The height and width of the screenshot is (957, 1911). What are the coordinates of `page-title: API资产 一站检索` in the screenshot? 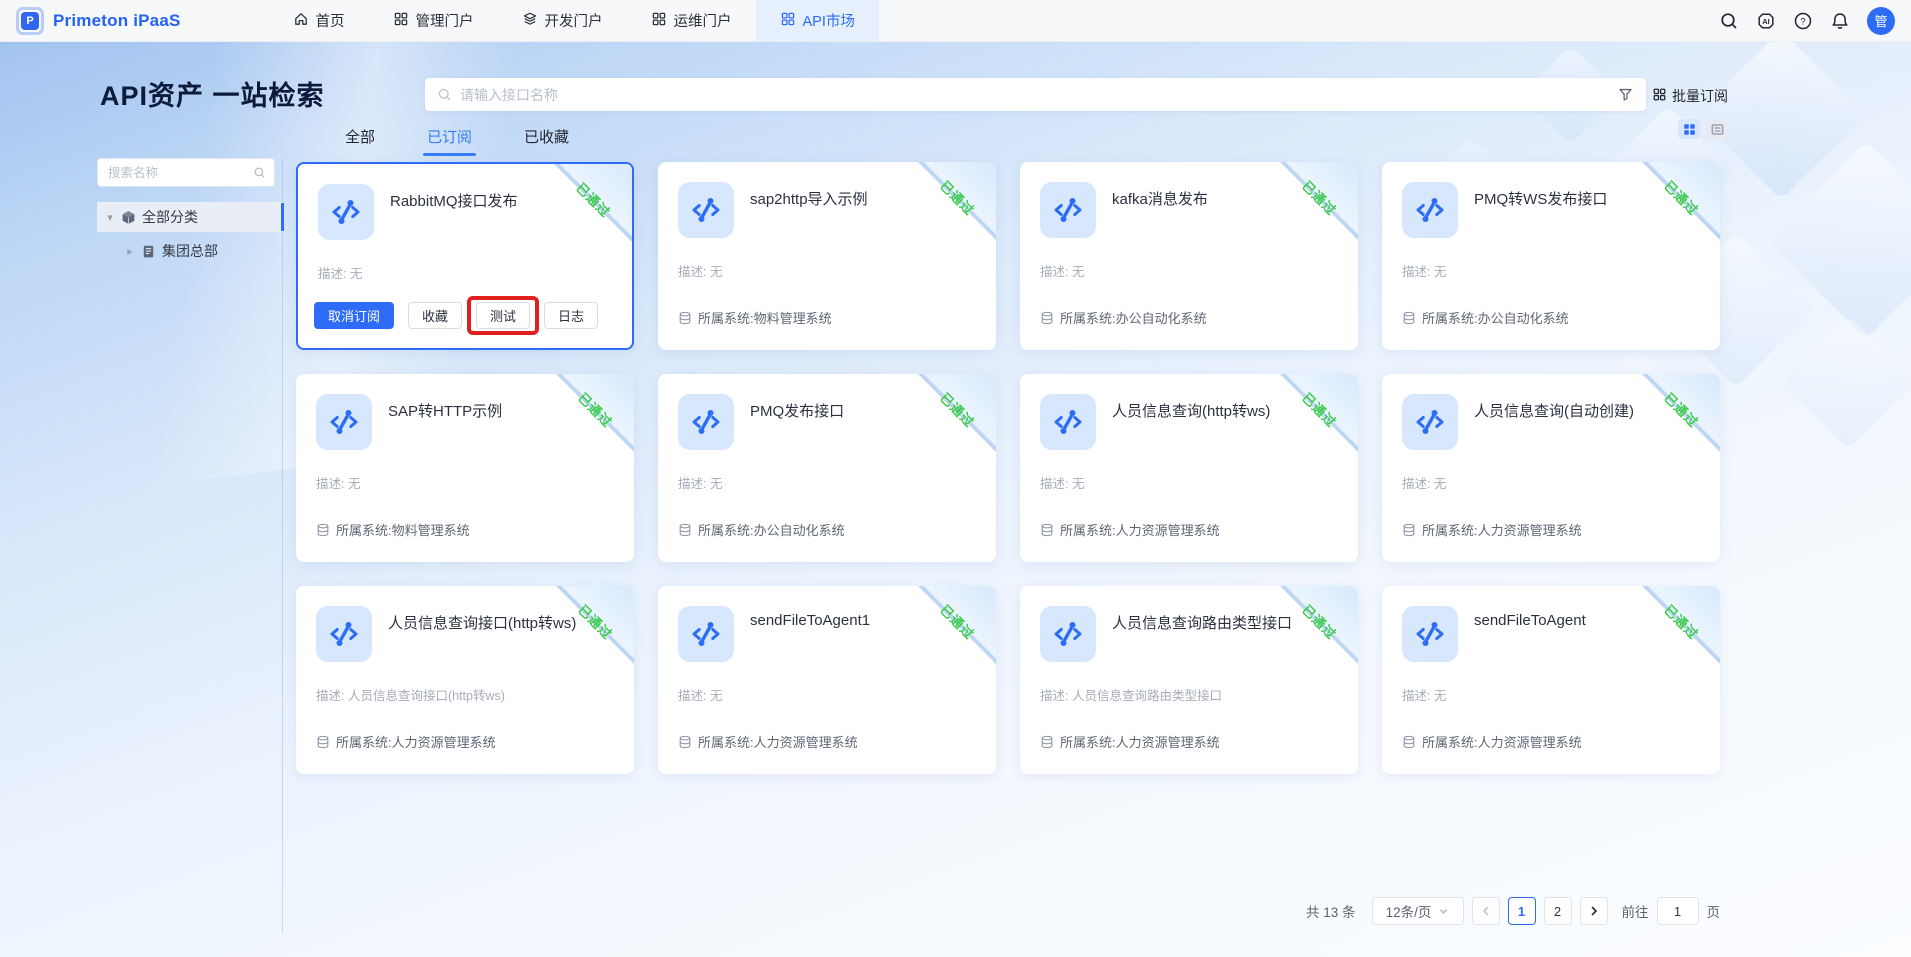 It's located at (212, 96).